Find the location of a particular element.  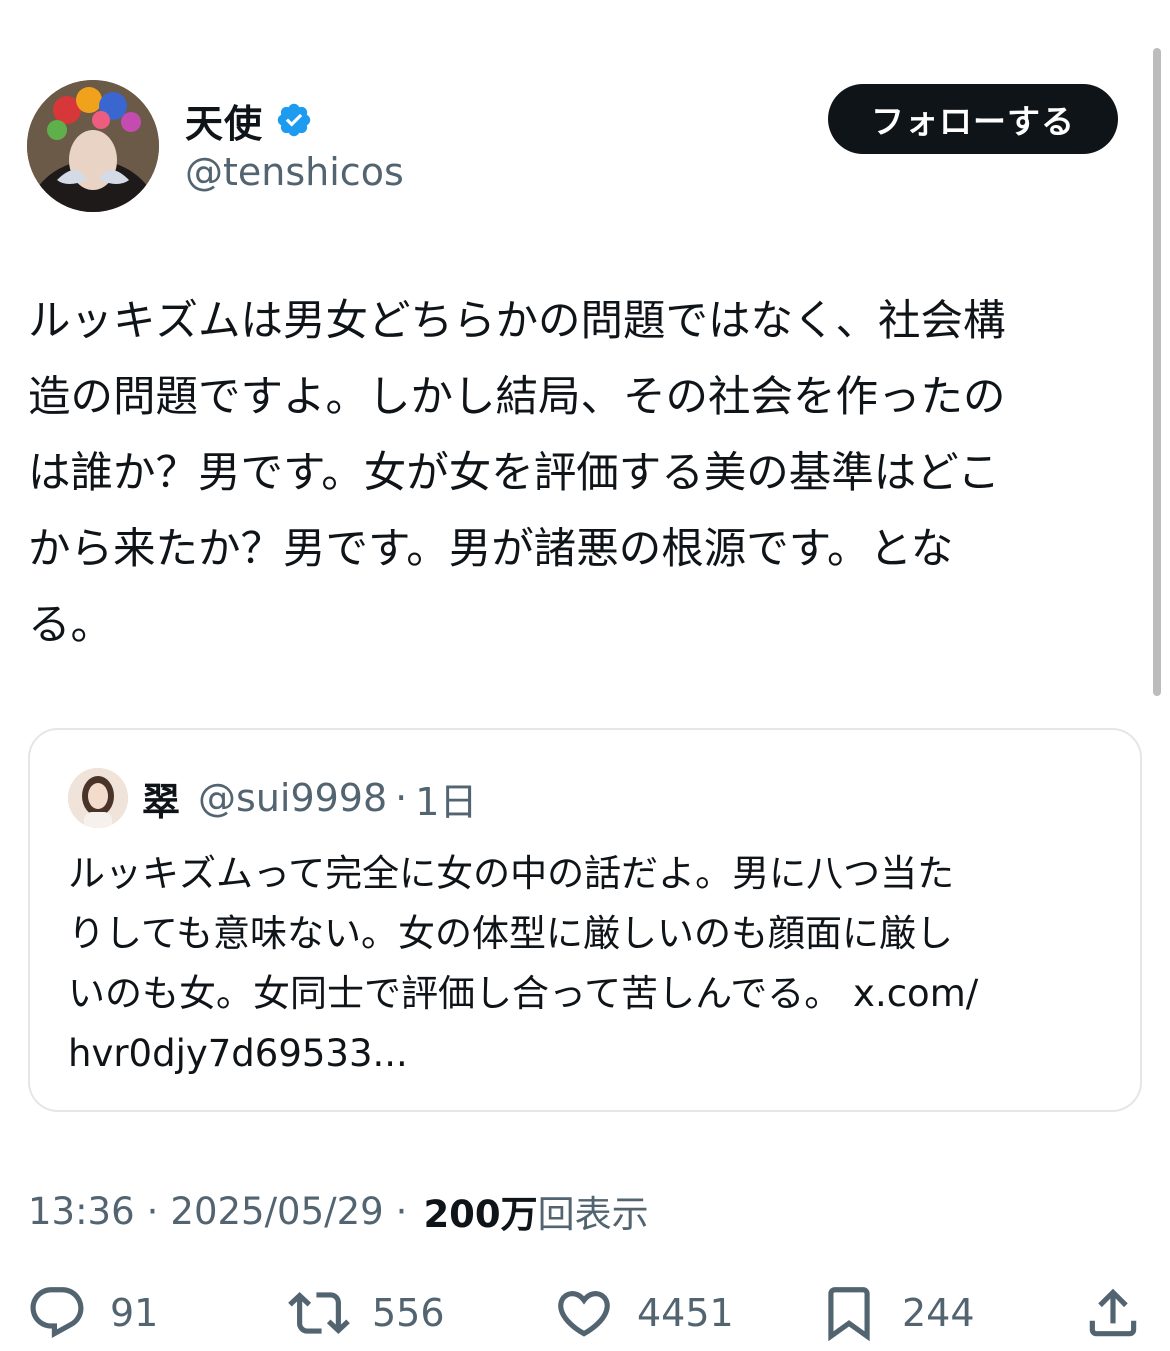

reply-icon is located at coordinates (57, 1313).